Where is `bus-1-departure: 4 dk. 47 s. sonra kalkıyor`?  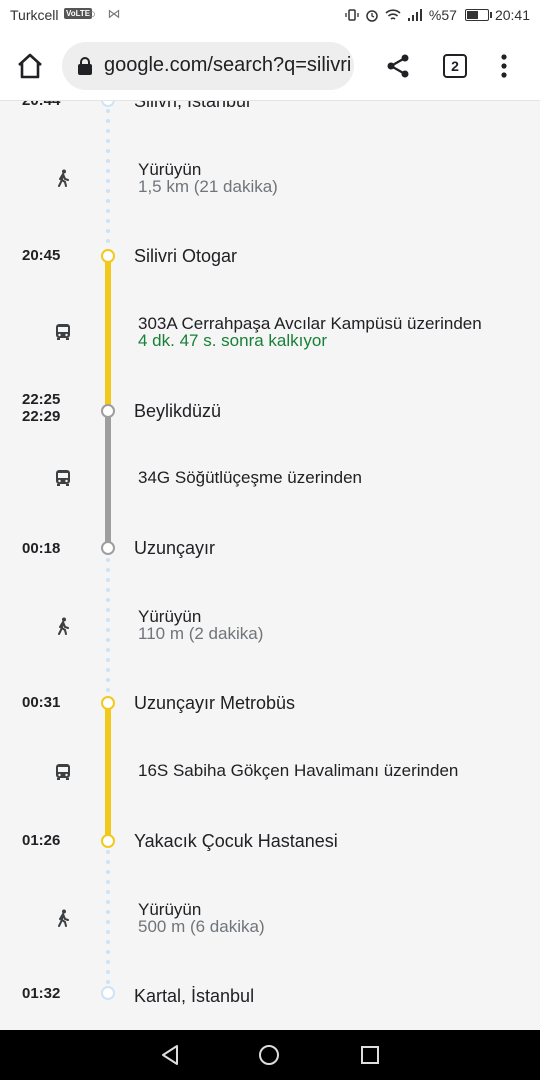 bus-1-departure: 4 dk. 47 s. sonra kalkıyor is located at coordinates (232, 340).